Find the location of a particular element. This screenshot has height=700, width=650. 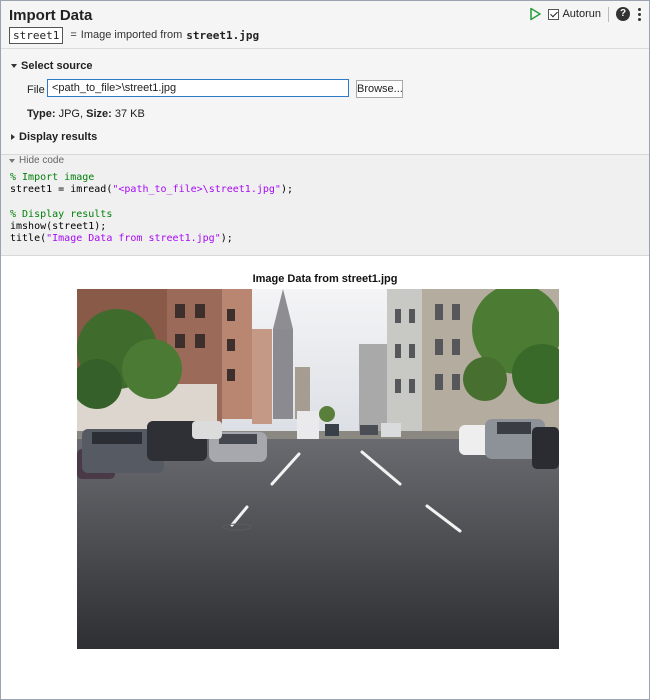

select-source-header: Select source is located at coordinates (52, 66).